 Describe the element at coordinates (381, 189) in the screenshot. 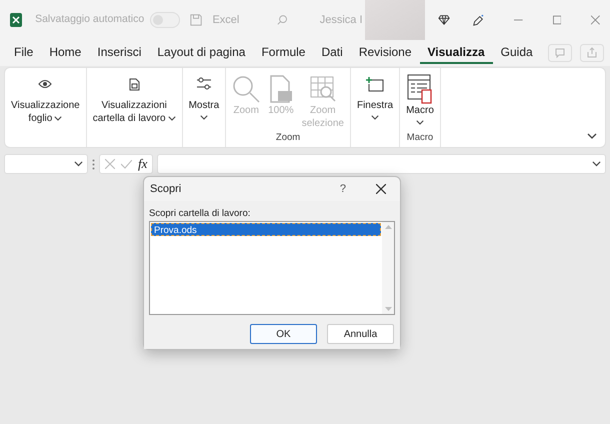

I see `close-icon` at that location.